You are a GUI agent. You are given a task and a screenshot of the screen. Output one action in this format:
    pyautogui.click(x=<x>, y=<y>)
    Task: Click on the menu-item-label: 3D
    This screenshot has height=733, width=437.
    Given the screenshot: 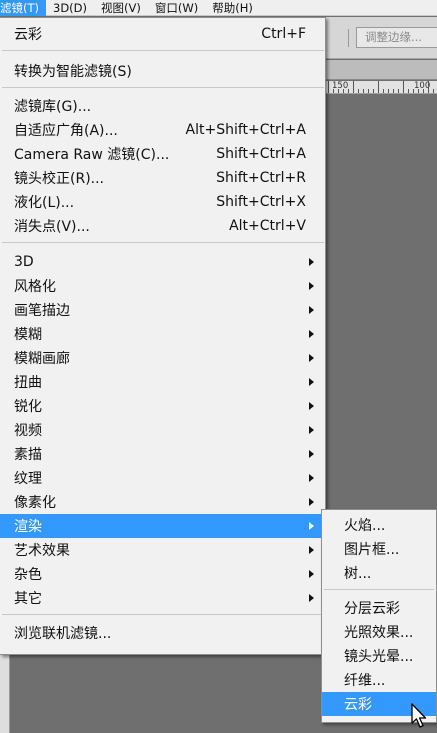 What is the action you would take?
    pyautogui.click(x=24, y=262)
    